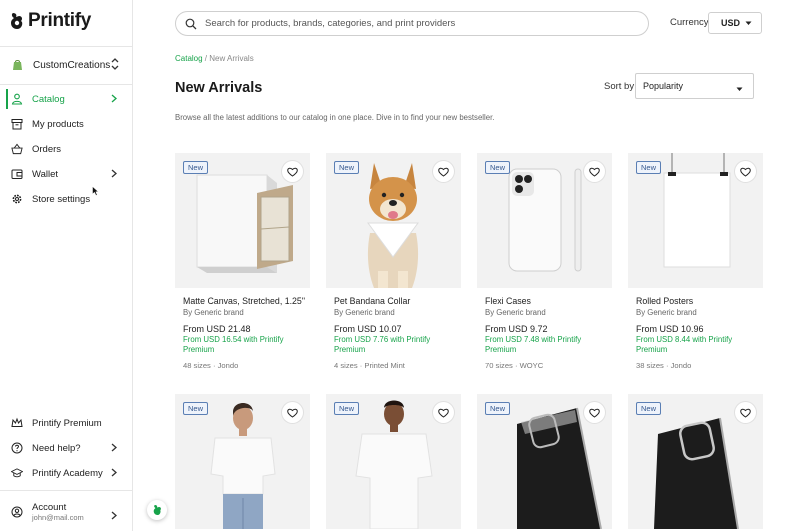 The height and width of the screenshot is (531, 800). What do you see at coordinates (17, 149) in the screenshot?
I see `basket-icon` at bounding box center [17, 149].